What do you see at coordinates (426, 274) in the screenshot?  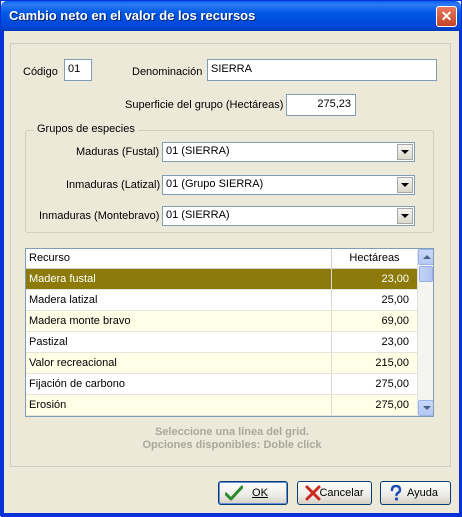 I see `scroll-thumb` at bounding box center [426, 274].